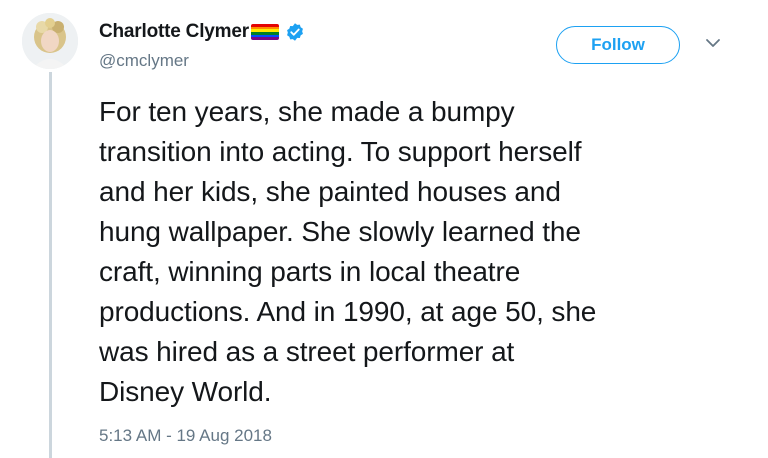 The height and width of the screenshot is (458, 768). What do you see at coordinates (307, 351) in the screenshot?
I see `tweet-text-line: was hired as a street performer at` at bounding box center [307, 351].